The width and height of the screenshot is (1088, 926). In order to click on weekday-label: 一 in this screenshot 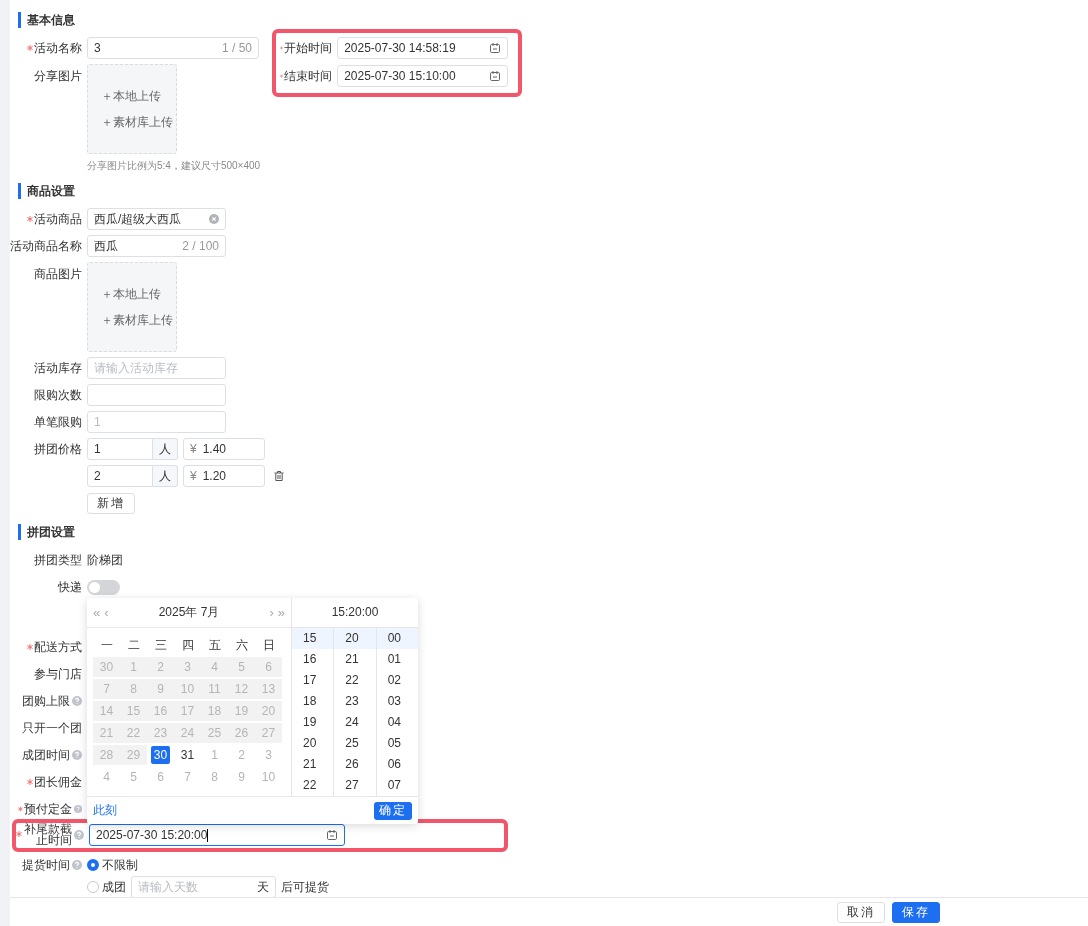, I will do `click(106, 645)`.